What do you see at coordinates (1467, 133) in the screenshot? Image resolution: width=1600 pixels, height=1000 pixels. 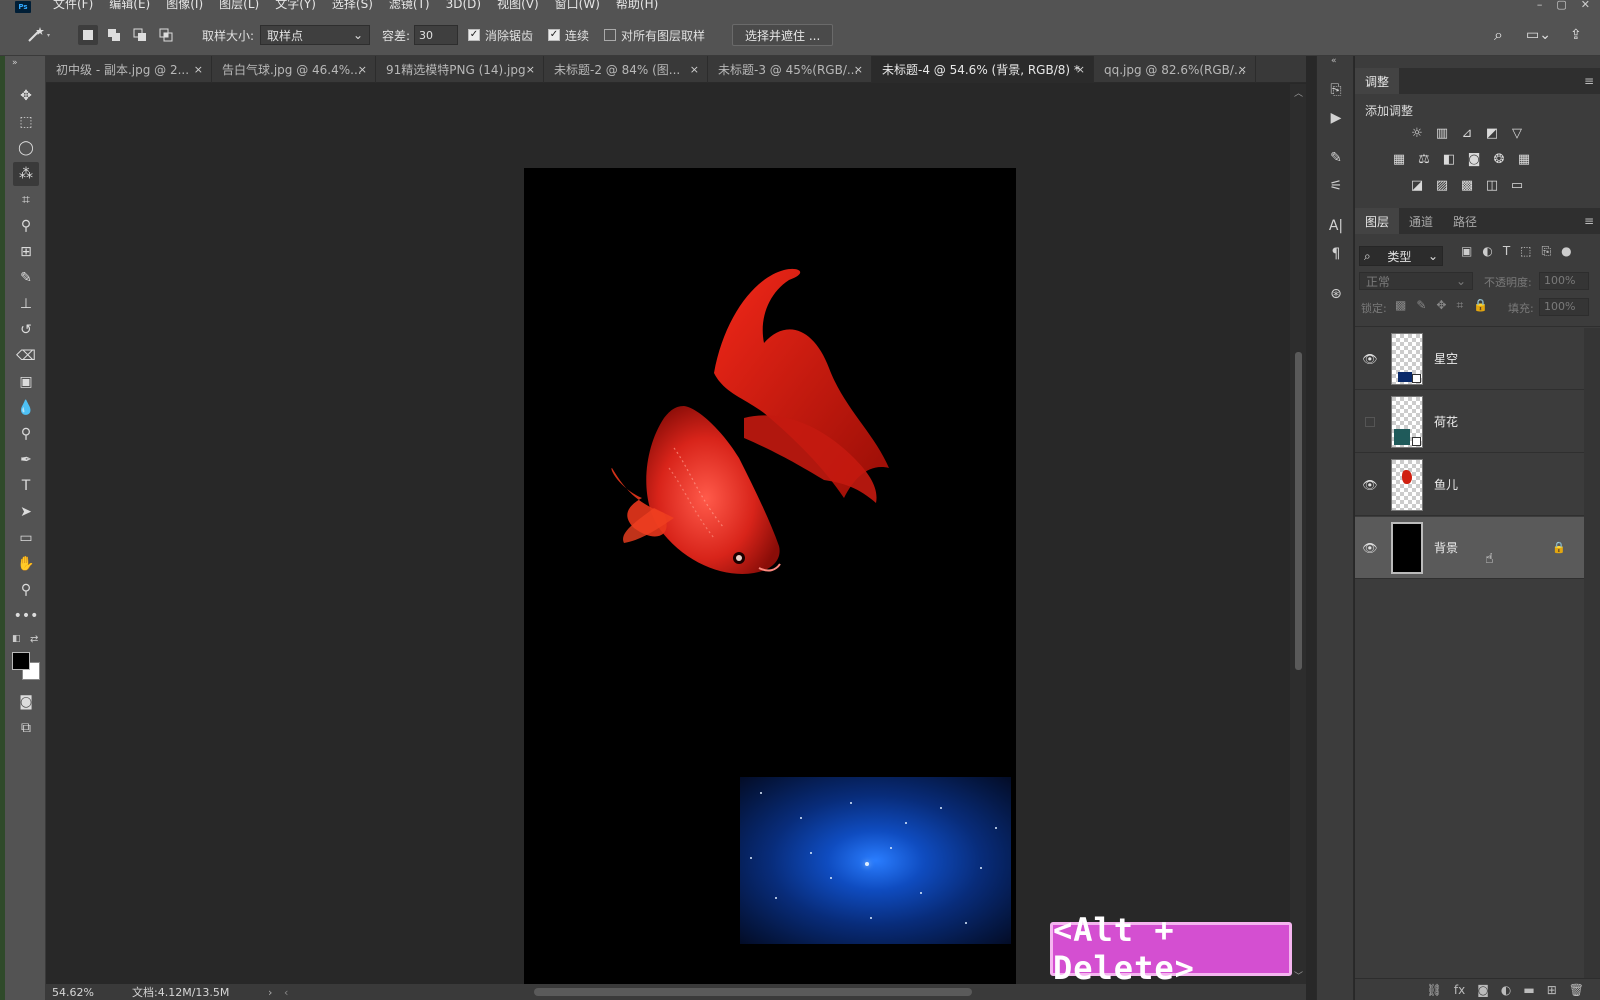 I see `curves-icon: ⊿` at bounding box center [1467, 133].